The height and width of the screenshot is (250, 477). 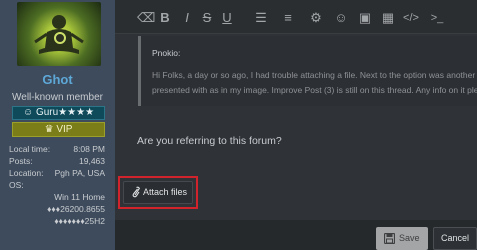 I want to click on avatar, so click(x=59, y=34).